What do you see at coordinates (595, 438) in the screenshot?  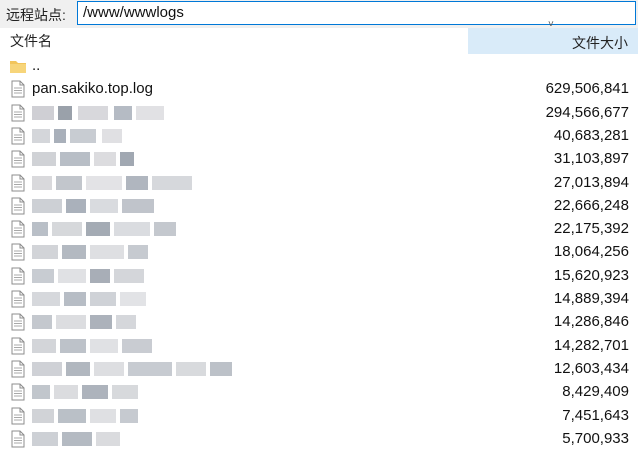 I see `file-size: 5,700,933` at bounding box center [595, 438].